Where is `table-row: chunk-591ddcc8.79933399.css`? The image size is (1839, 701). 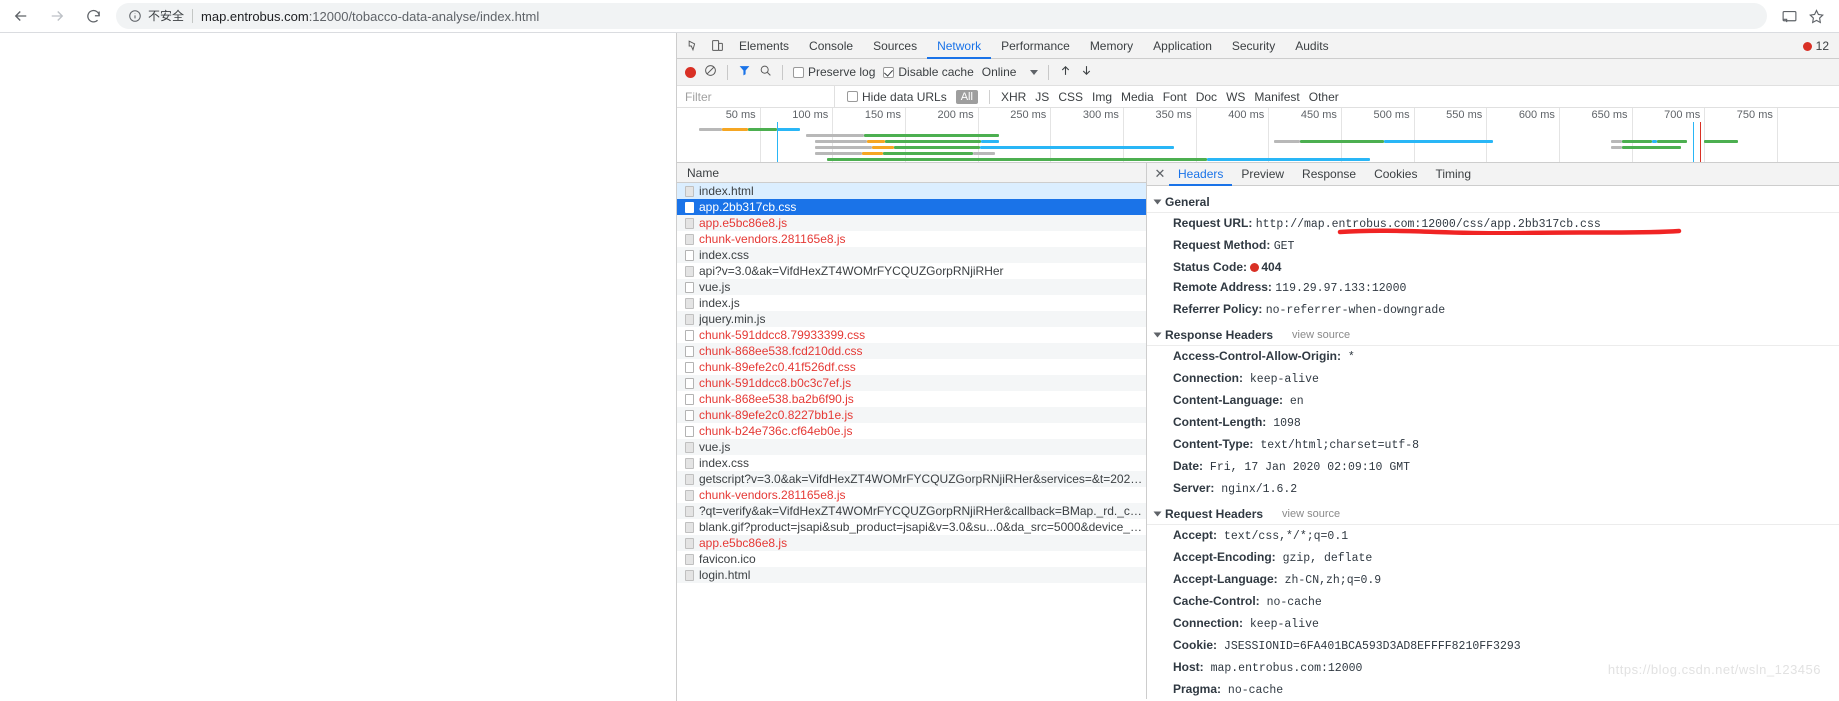 table-row: chunk-591ddcc8.79933399.css is located at coordinates (911, 335).